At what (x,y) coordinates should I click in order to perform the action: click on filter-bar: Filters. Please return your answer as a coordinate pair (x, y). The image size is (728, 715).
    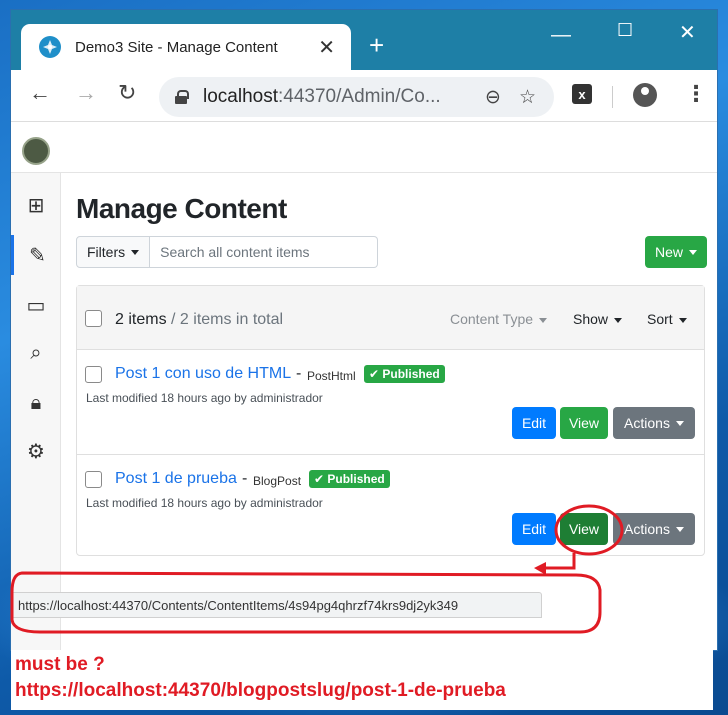
    Looking at the image, I should click on (227, 252).